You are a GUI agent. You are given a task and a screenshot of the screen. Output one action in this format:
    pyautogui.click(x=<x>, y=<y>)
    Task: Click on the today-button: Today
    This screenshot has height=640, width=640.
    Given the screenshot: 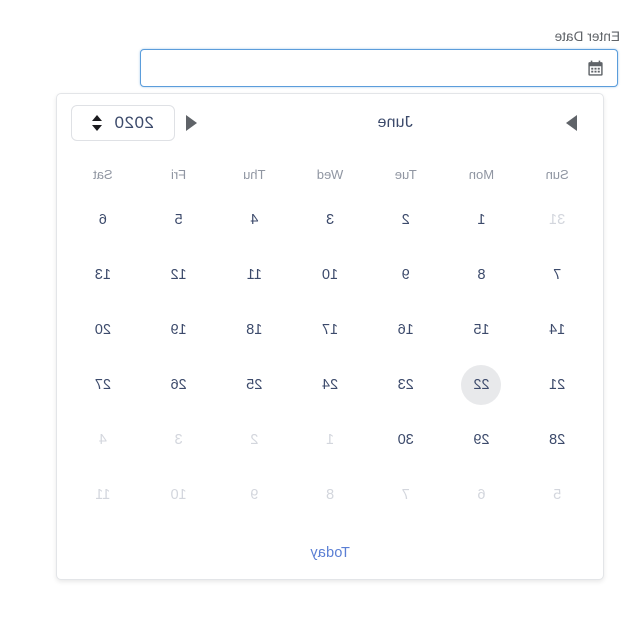 What is the action you would take?
    pyautogui.click(x=330, y=553)
    